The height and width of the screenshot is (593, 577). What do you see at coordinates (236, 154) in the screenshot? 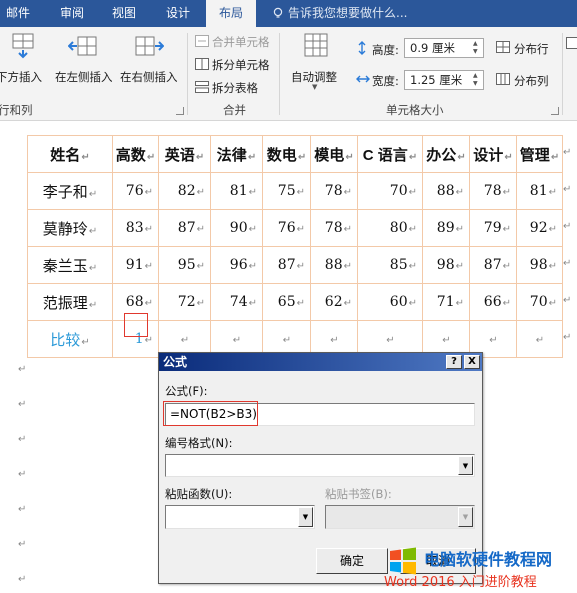
I see `column-header: 法律↵` at bounding box center [236, 154].